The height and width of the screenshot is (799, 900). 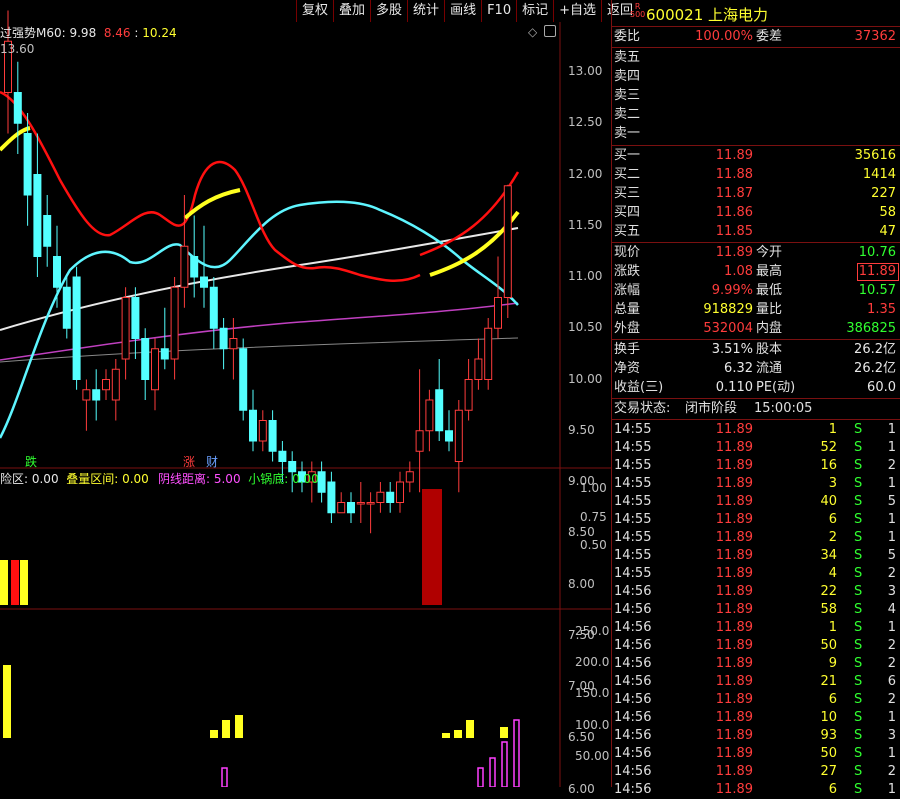 What do you see at coordinates (315, 11) in the screenshot?
I see `toolbar-button-0: 复权` at bounding box center [315, 11].